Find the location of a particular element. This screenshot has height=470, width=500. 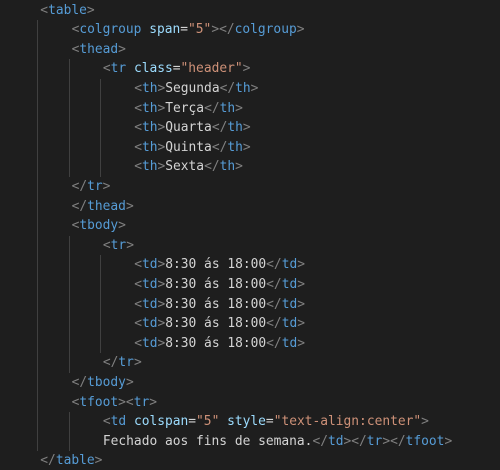

code-line: <th>Segunda</th> is located at coordinates (196, 89).